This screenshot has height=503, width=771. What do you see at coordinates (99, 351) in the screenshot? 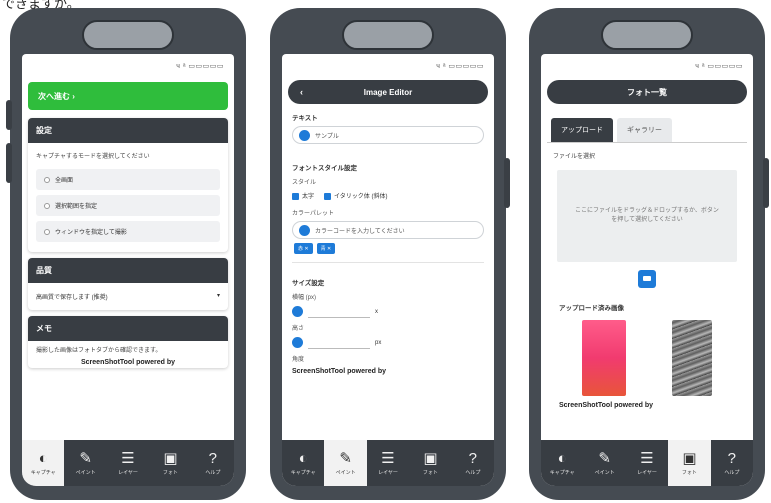
I see `memo-text: 撮影した画像はフォトタブから確認できます。` at bounding box center [99, 351].